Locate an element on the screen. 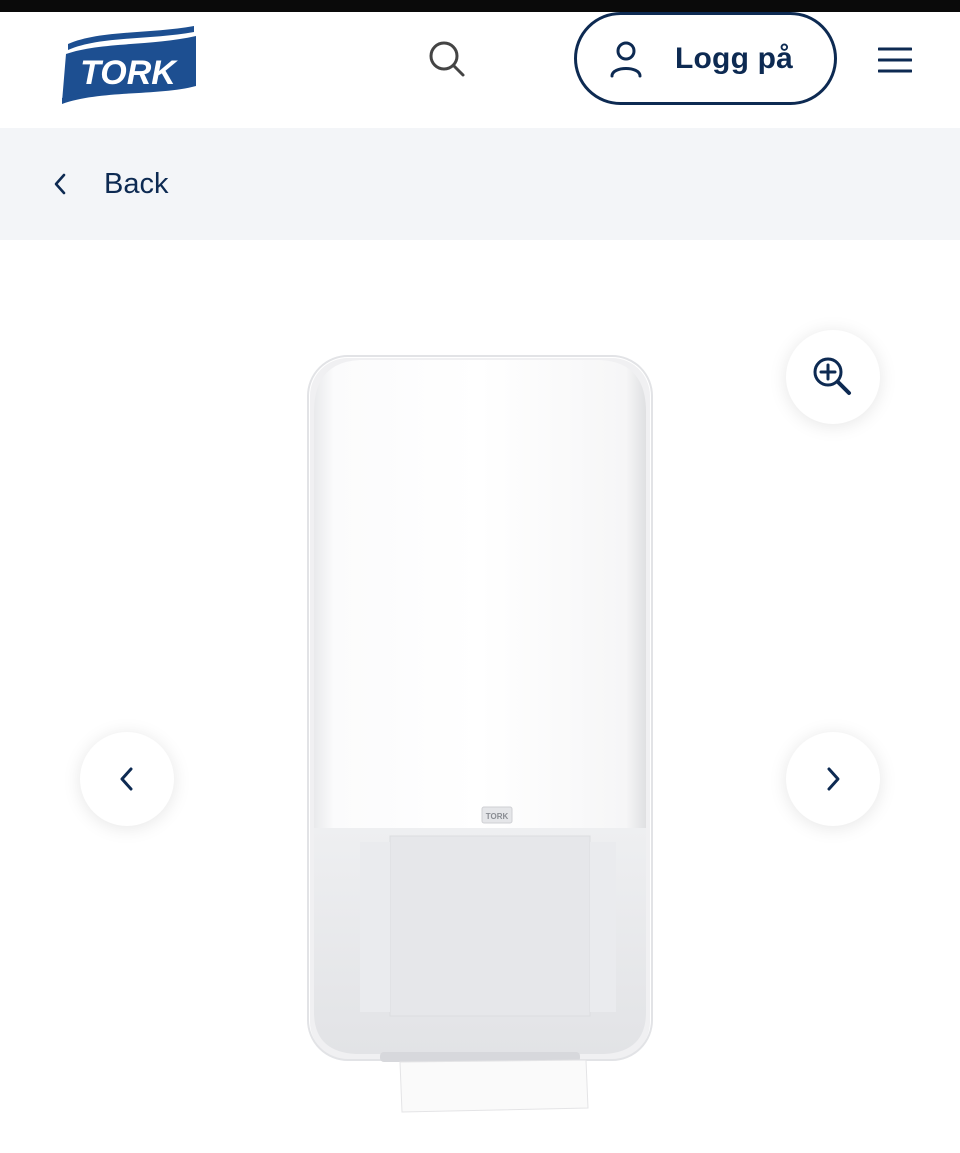 This screenshot has width=960, height=1153. tork-logo: TORK is located at coordinates (129, 66).